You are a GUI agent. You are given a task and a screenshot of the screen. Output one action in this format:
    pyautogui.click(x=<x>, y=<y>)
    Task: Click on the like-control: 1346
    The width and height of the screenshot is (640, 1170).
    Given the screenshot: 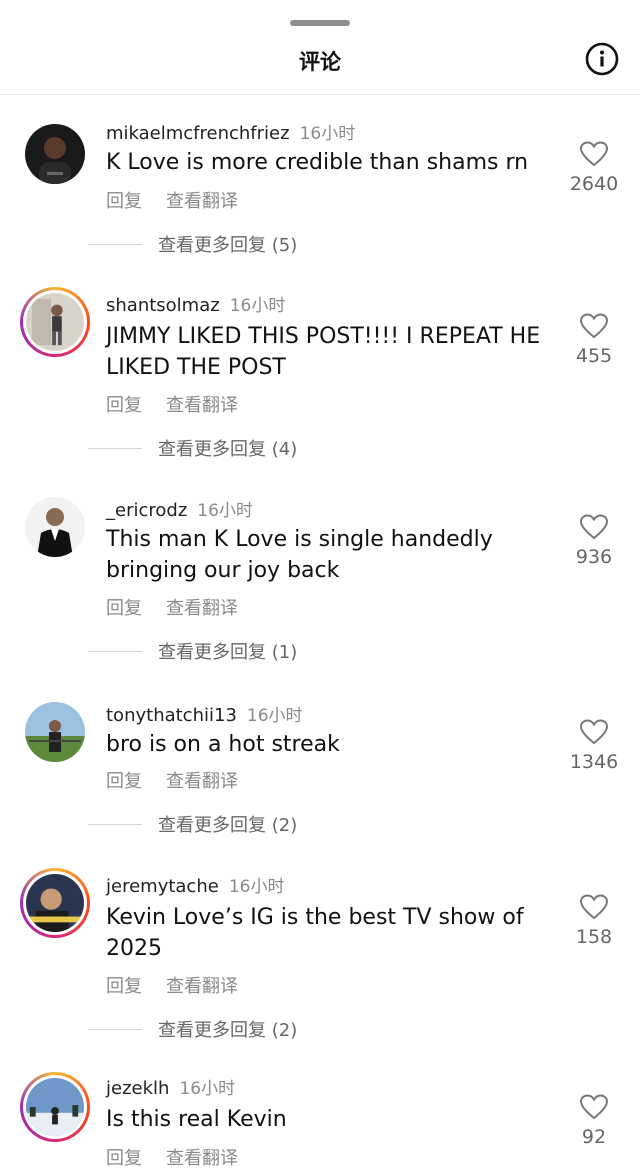 What is the action you would take?
    pyautogui.click(x=594, y=746)
    